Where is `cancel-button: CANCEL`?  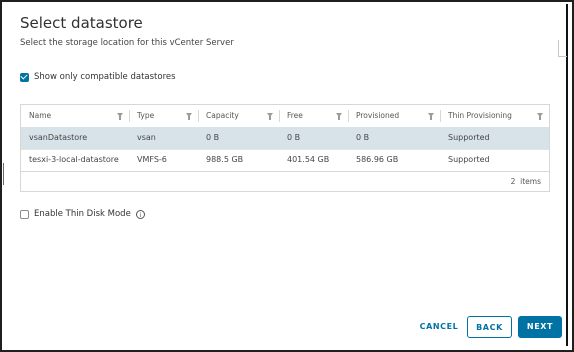 cancel-button: CANCEL is located at coordinates (439, 327).